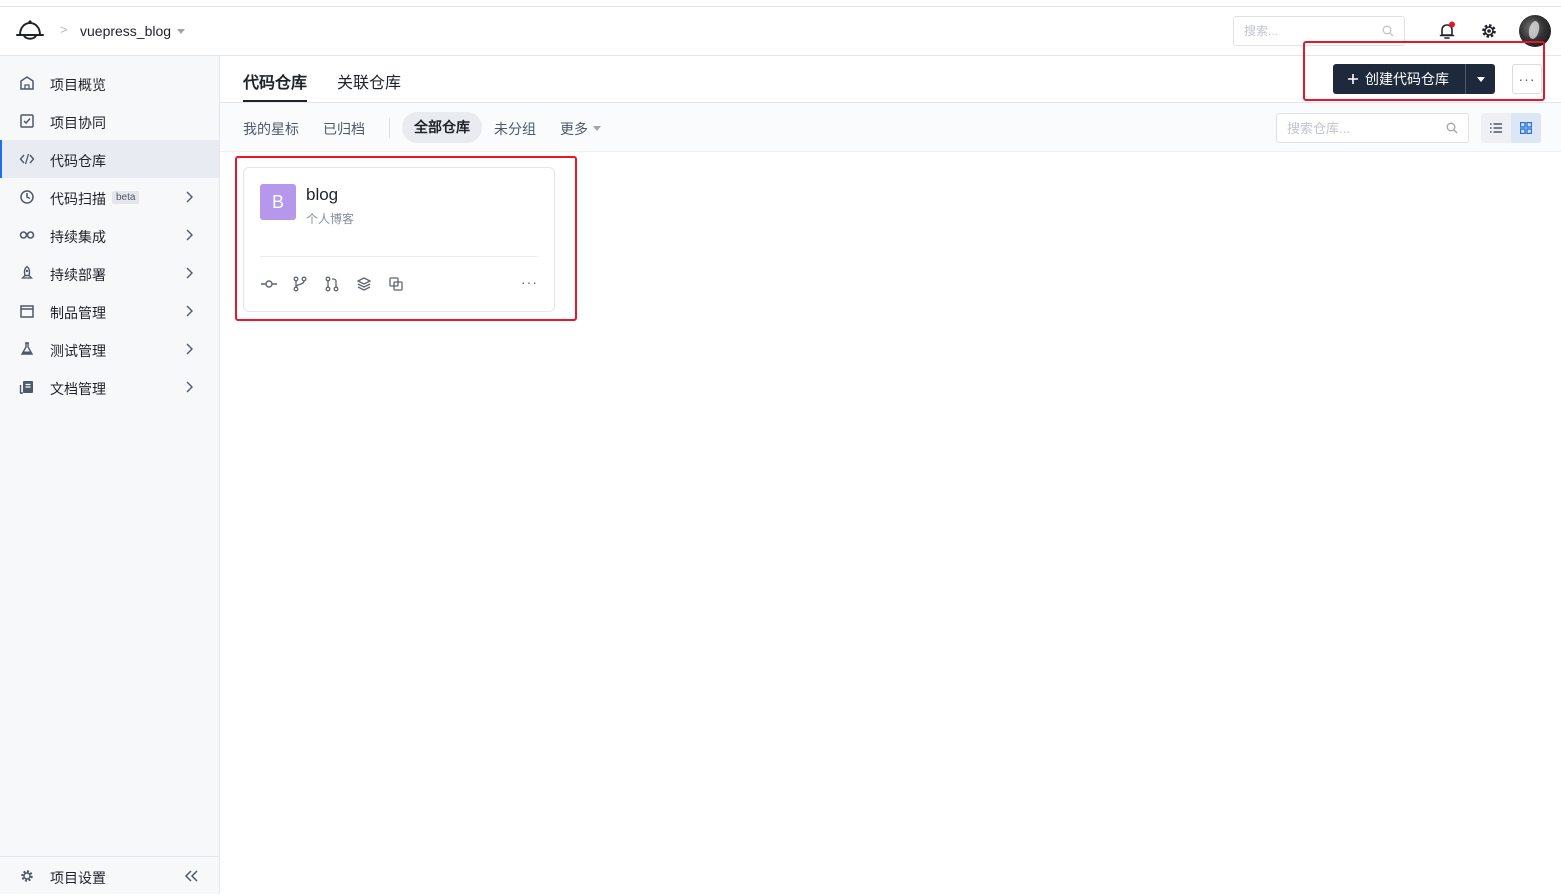 The image size is (1561, 895). I want to click on sidebar-item-artifacts: 制品管理, so click(109, 311).